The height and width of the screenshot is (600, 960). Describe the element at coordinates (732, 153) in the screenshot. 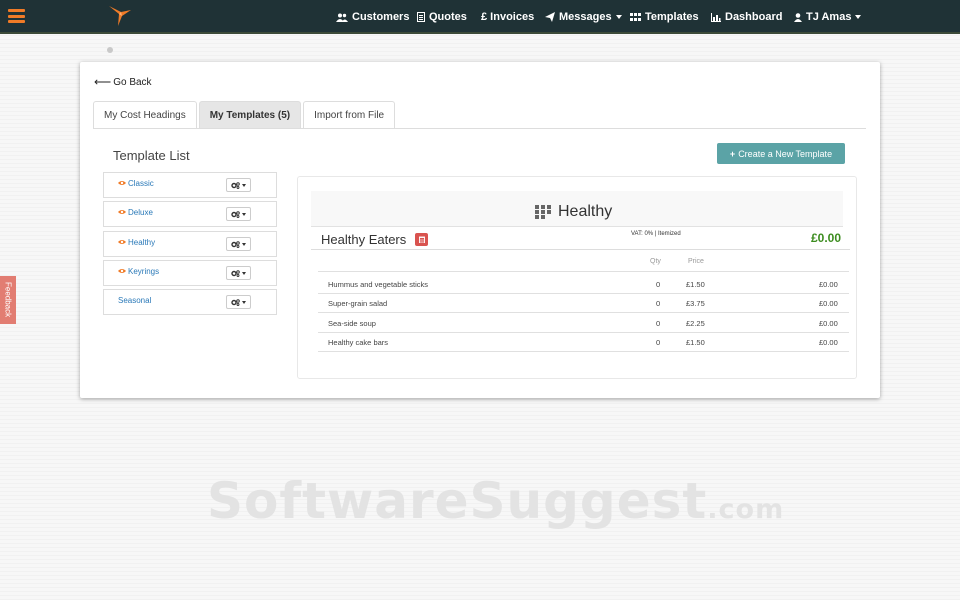

I see `plus-icon: +` at that location.